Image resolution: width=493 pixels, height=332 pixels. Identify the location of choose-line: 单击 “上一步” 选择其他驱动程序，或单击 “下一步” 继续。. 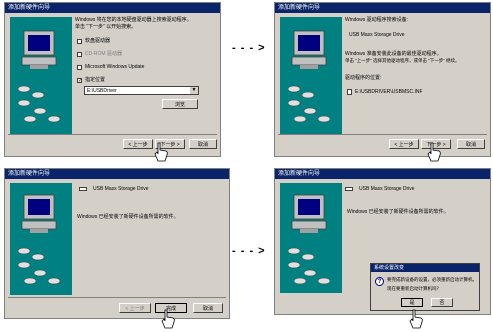
(402, 60).